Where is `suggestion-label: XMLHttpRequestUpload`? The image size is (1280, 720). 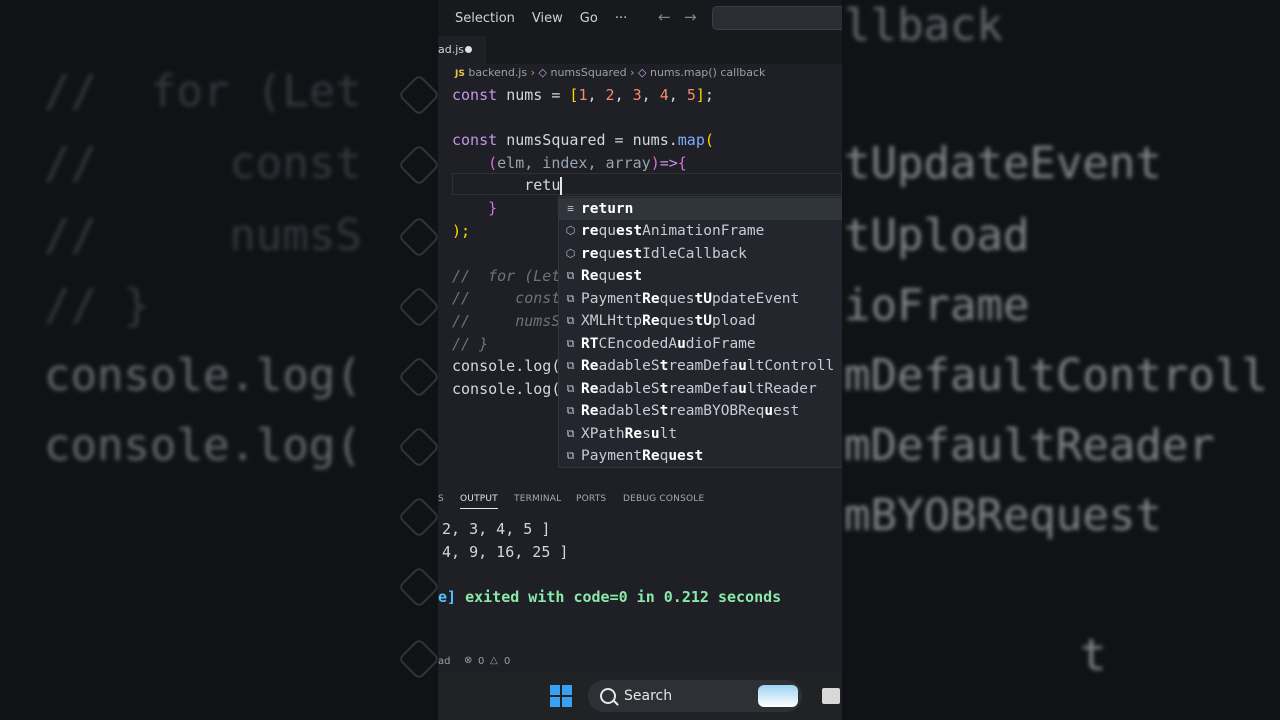 suggestion-label: XMLHttpRequestUpload is located at coordinates (668, 321).